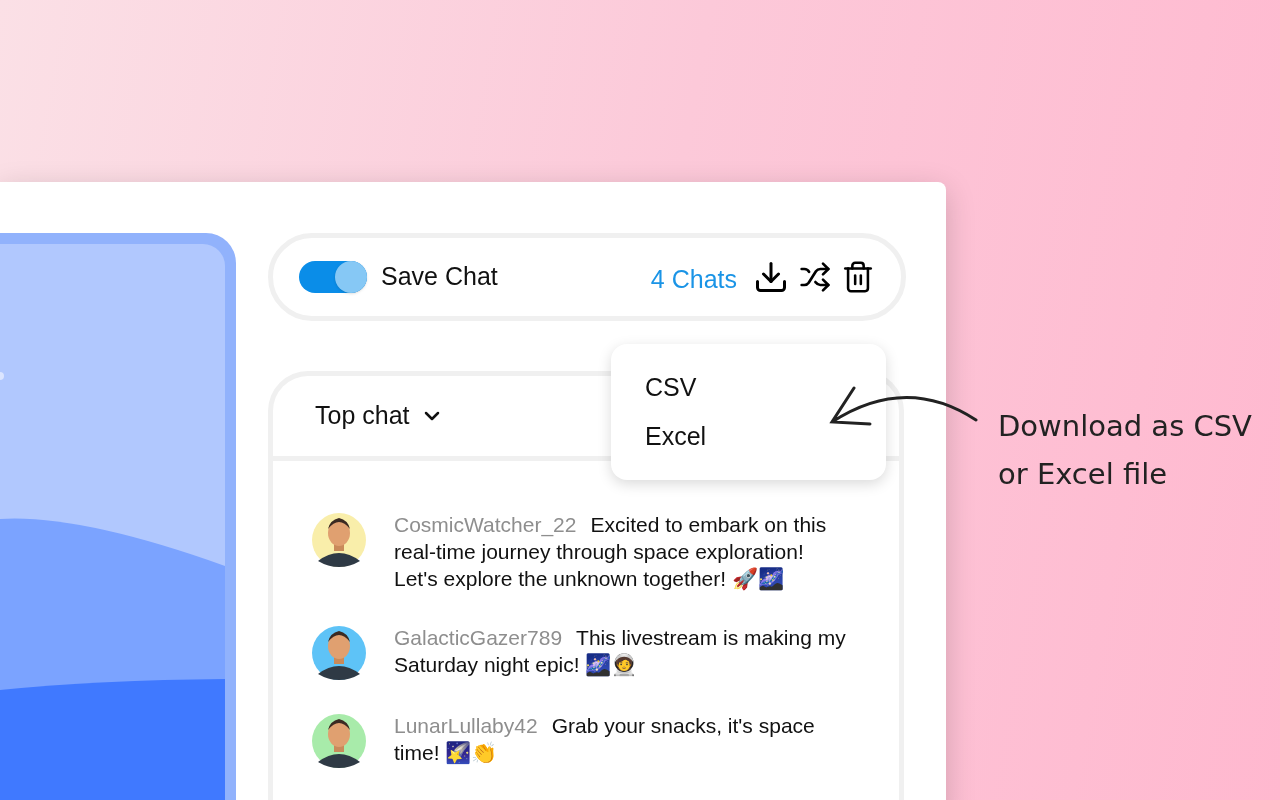 The image size is (1280, 800). I want to click on shuffle-icon, so click(815, 276).